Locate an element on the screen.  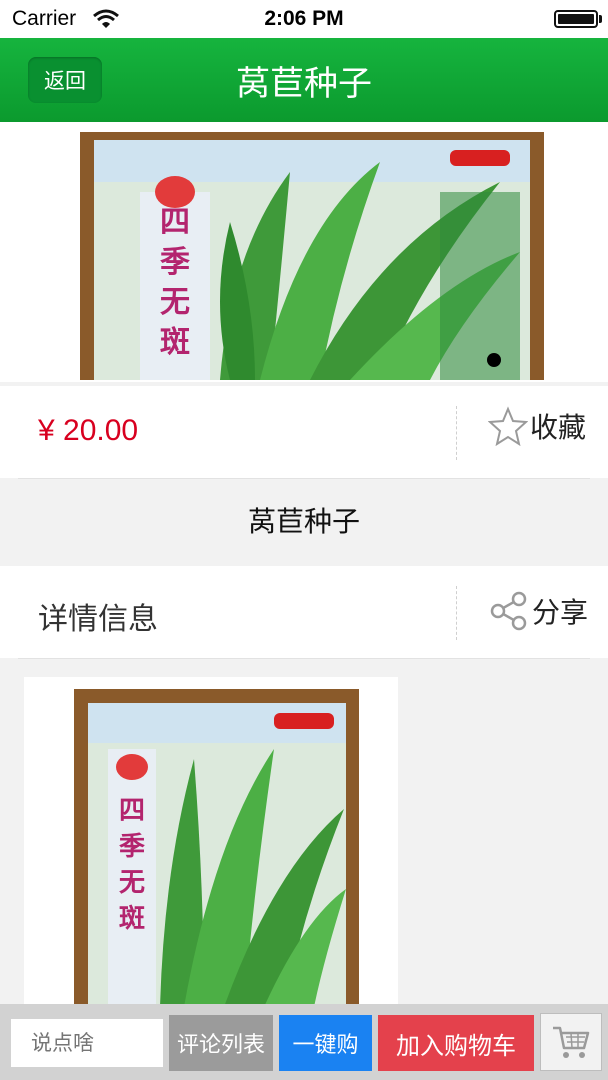
clock: 2:06 PM is located at coordinates (304, 18).